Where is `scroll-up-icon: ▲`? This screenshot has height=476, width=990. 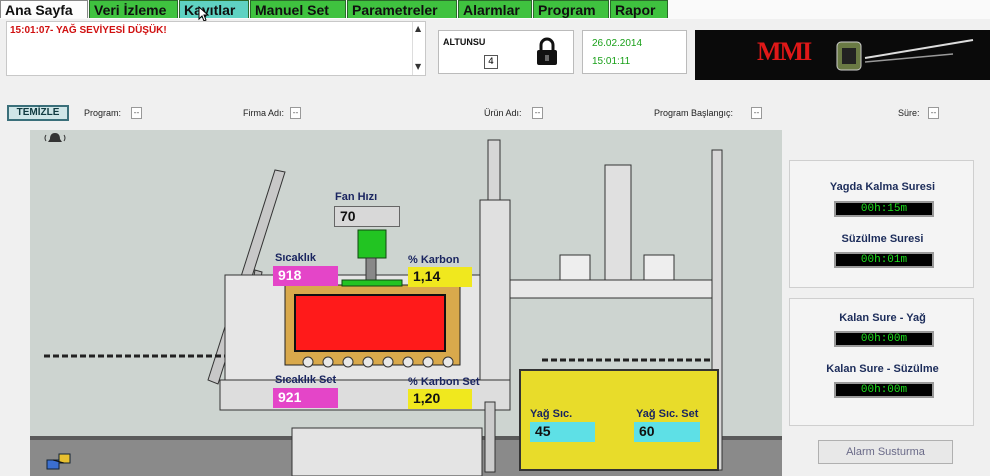 scroll-up-icon: ▲ is located at coordinates (418, 28).